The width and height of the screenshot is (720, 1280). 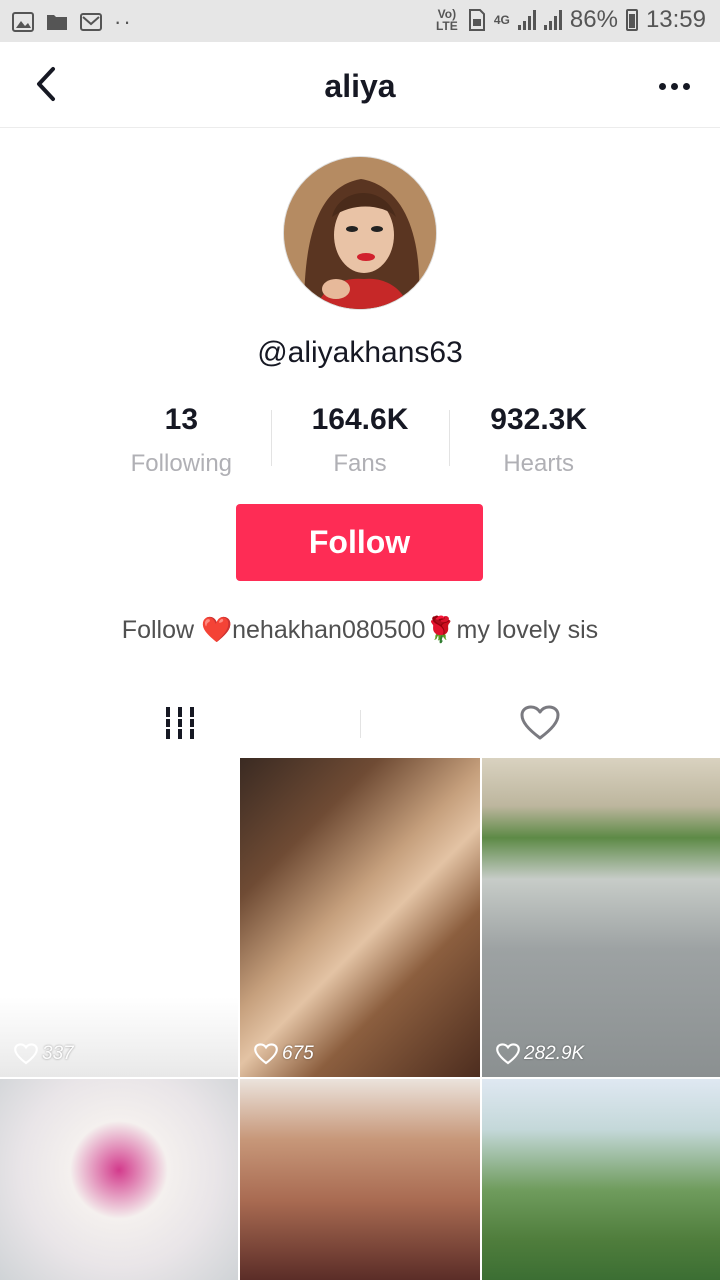 What do you see at coordinates (123, 21) in the screenshot?
I see `notification-dots-icon: ··` at bounding box center [123, 21].